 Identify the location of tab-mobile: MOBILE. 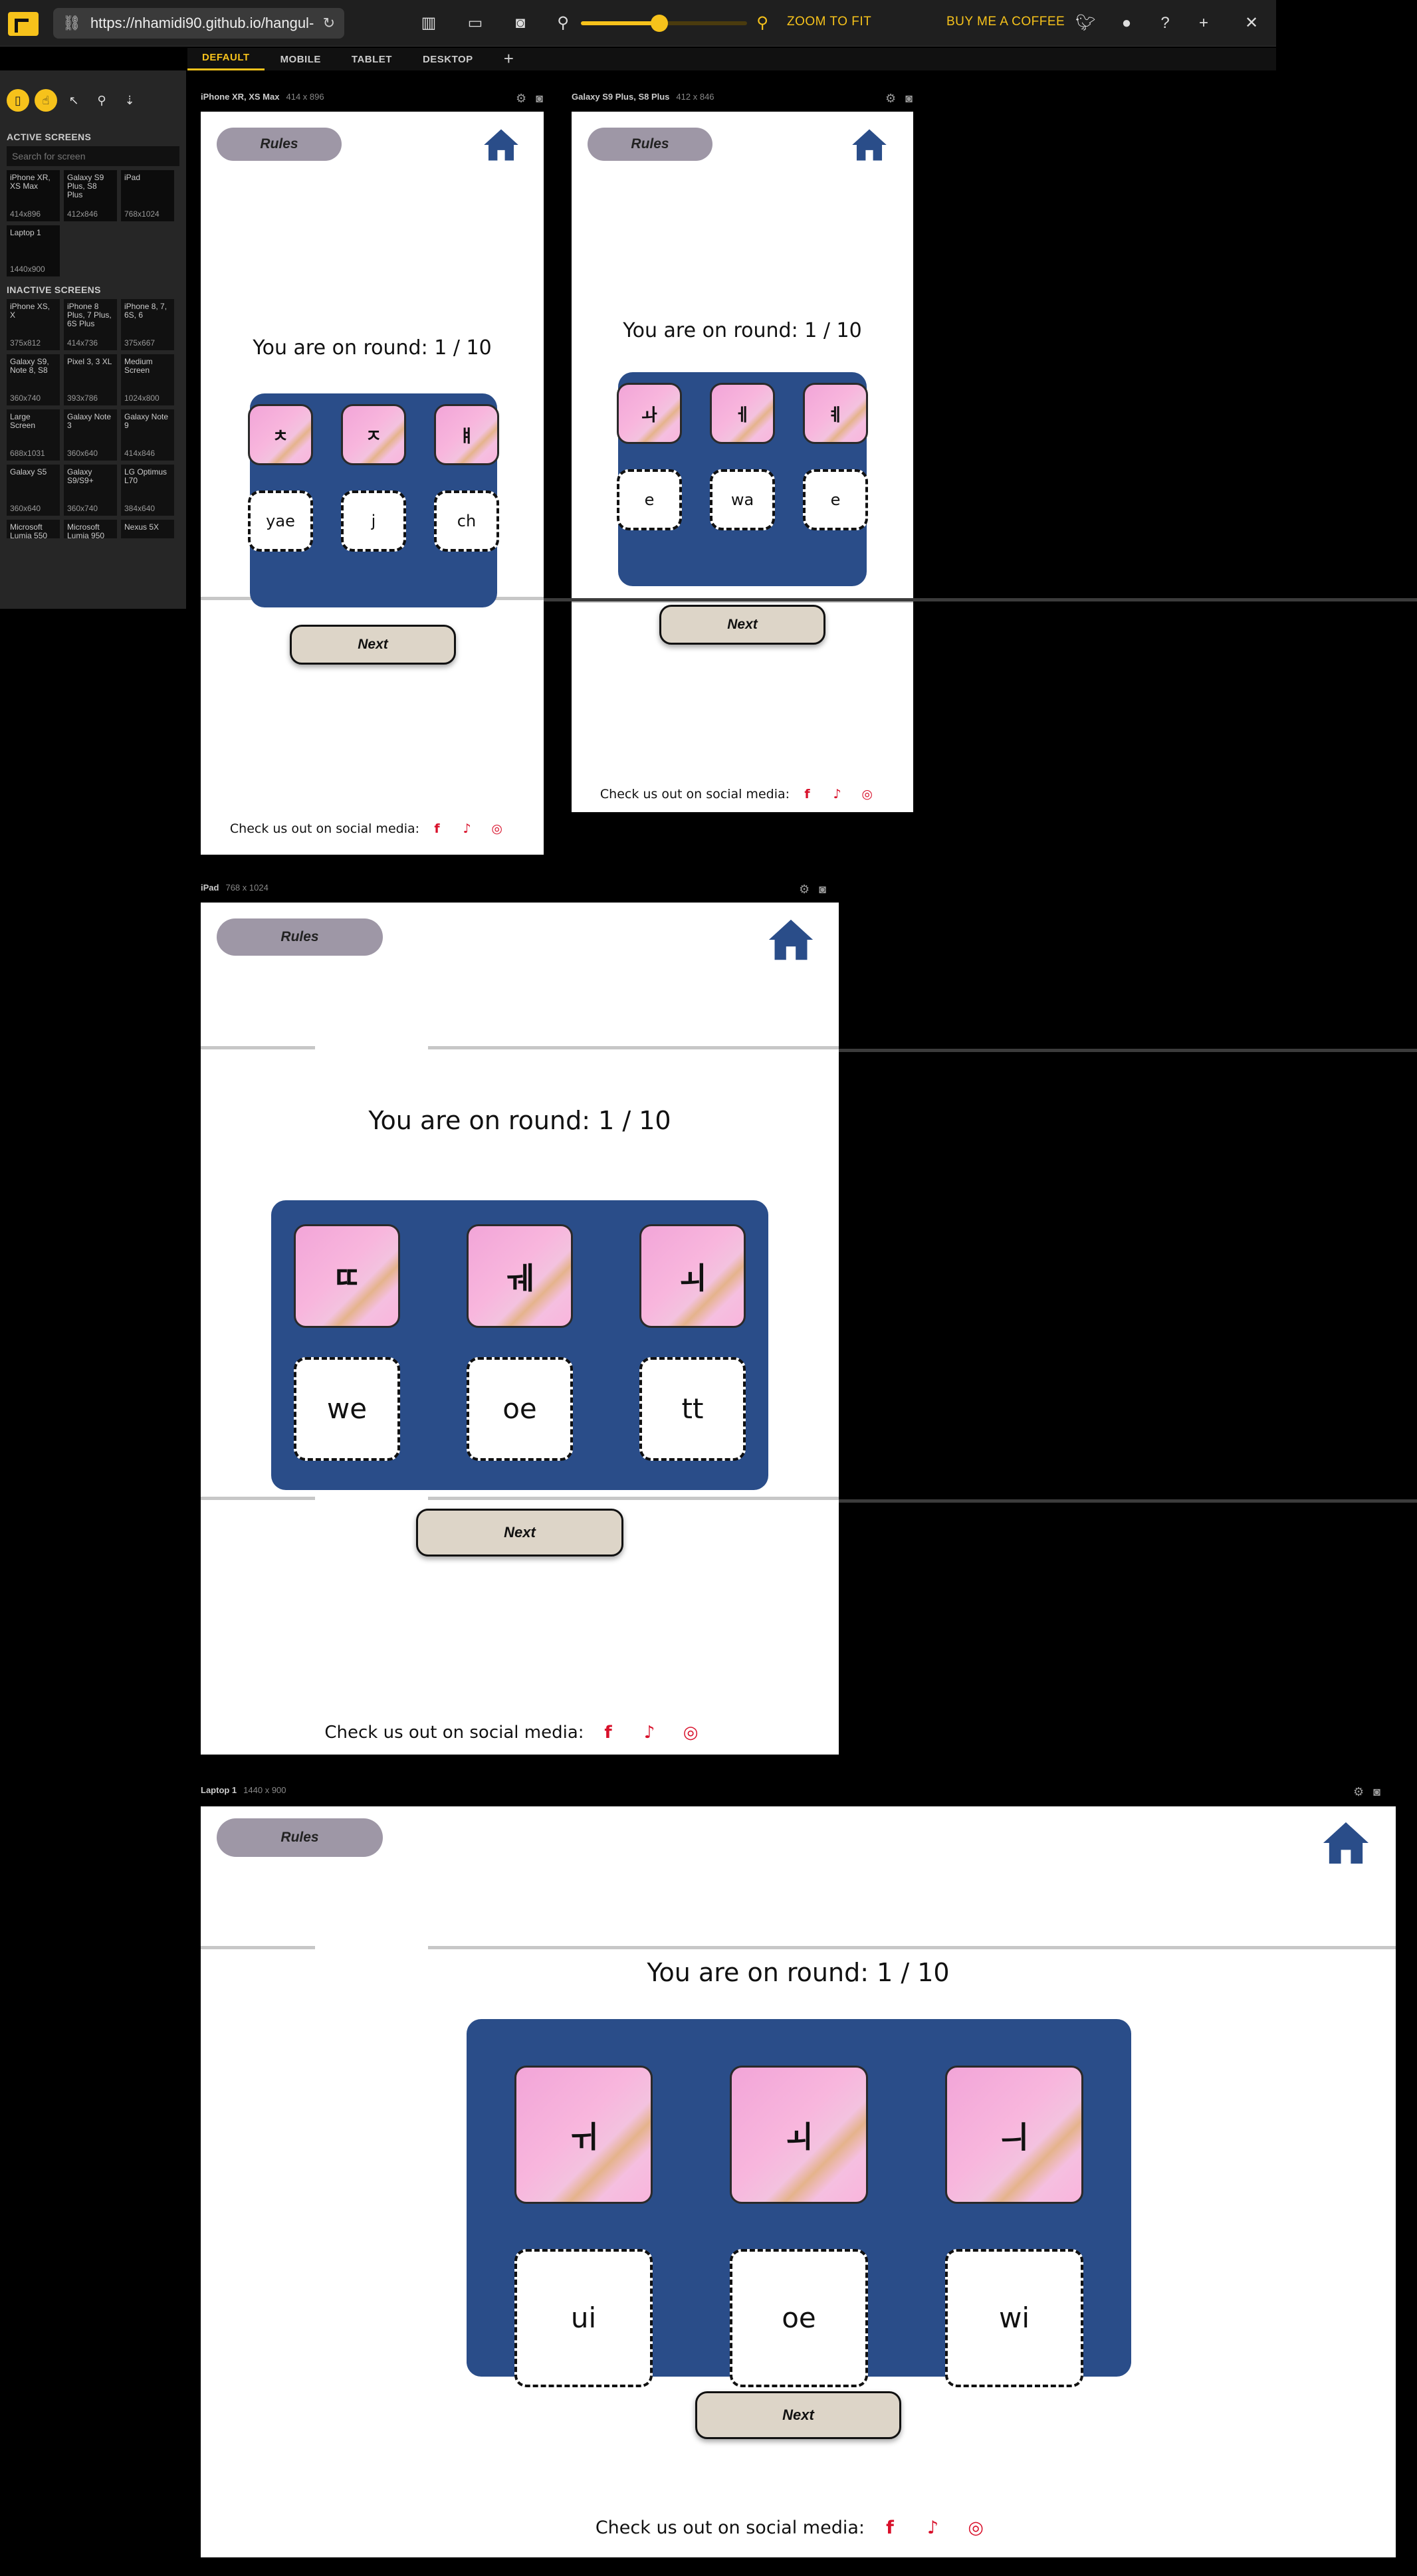
(301, 62).